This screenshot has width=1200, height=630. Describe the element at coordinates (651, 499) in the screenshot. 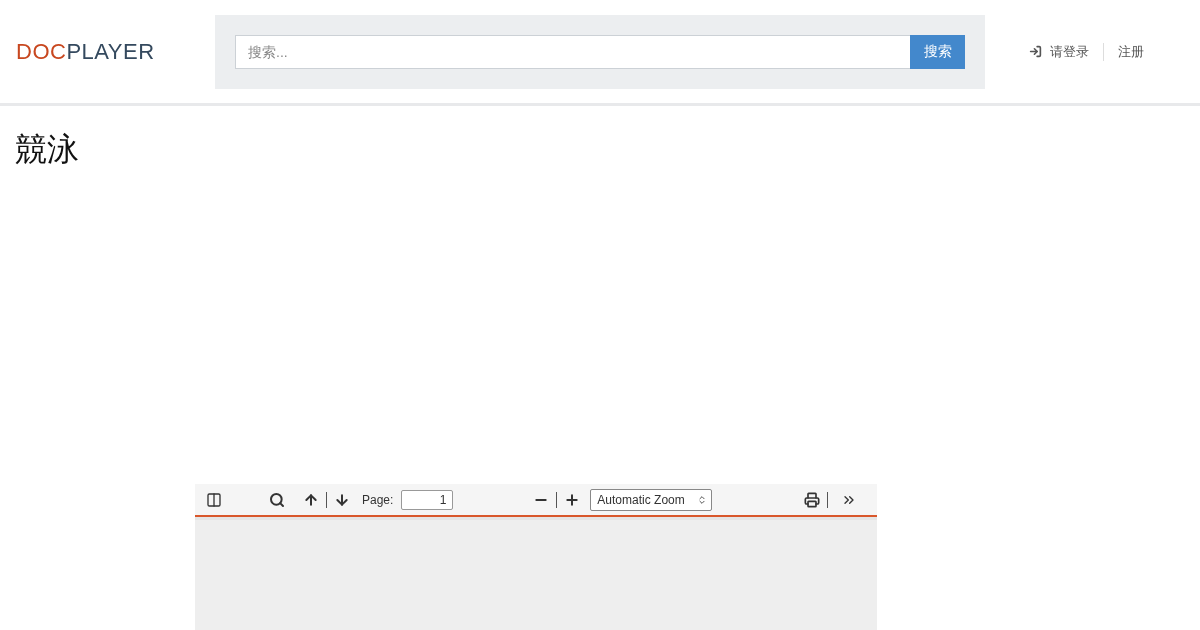

I see `zoom-select: Automatic Zoom` at that location.